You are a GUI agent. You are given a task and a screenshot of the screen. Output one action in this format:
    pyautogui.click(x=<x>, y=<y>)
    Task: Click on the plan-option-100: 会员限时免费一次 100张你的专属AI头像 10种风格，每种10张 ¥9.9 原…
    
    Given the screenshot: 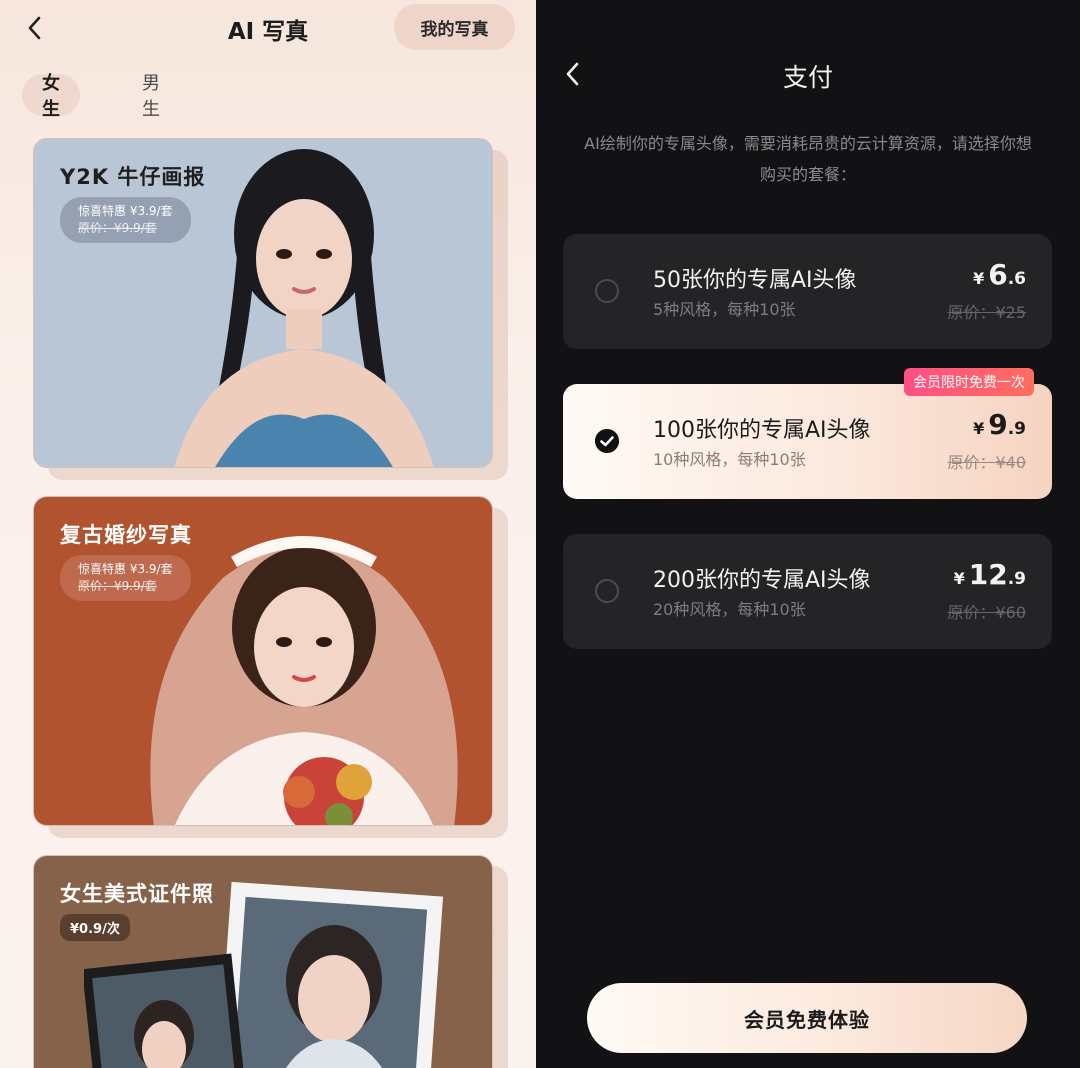 What is the action you would take?
    pyautogui.click(x=807, y=433)
    